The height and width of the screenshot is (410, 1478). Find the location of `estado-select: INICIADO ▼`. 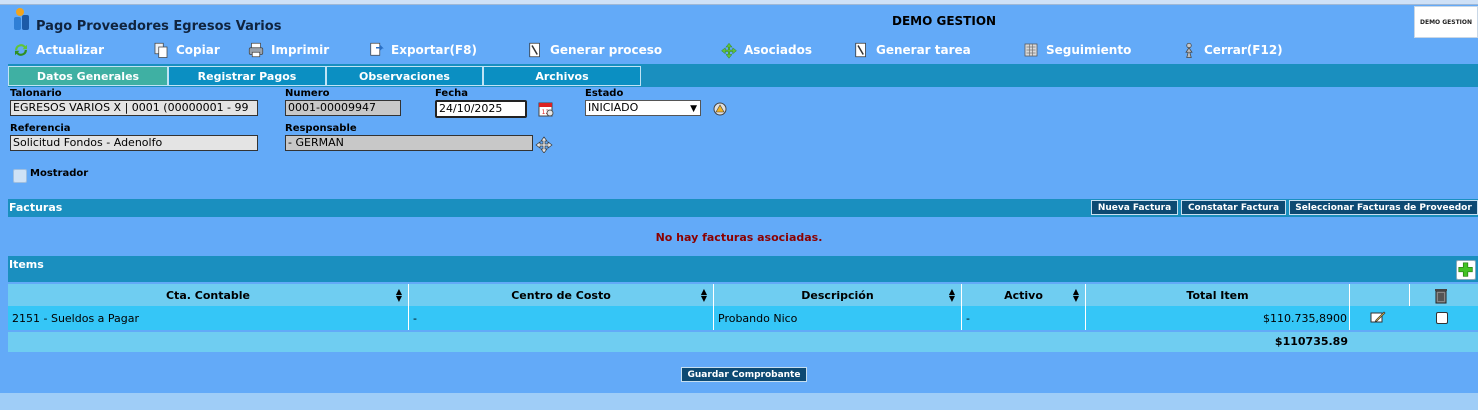

estado-select: INICIADO ▼ is located at coordinates (643, 108).